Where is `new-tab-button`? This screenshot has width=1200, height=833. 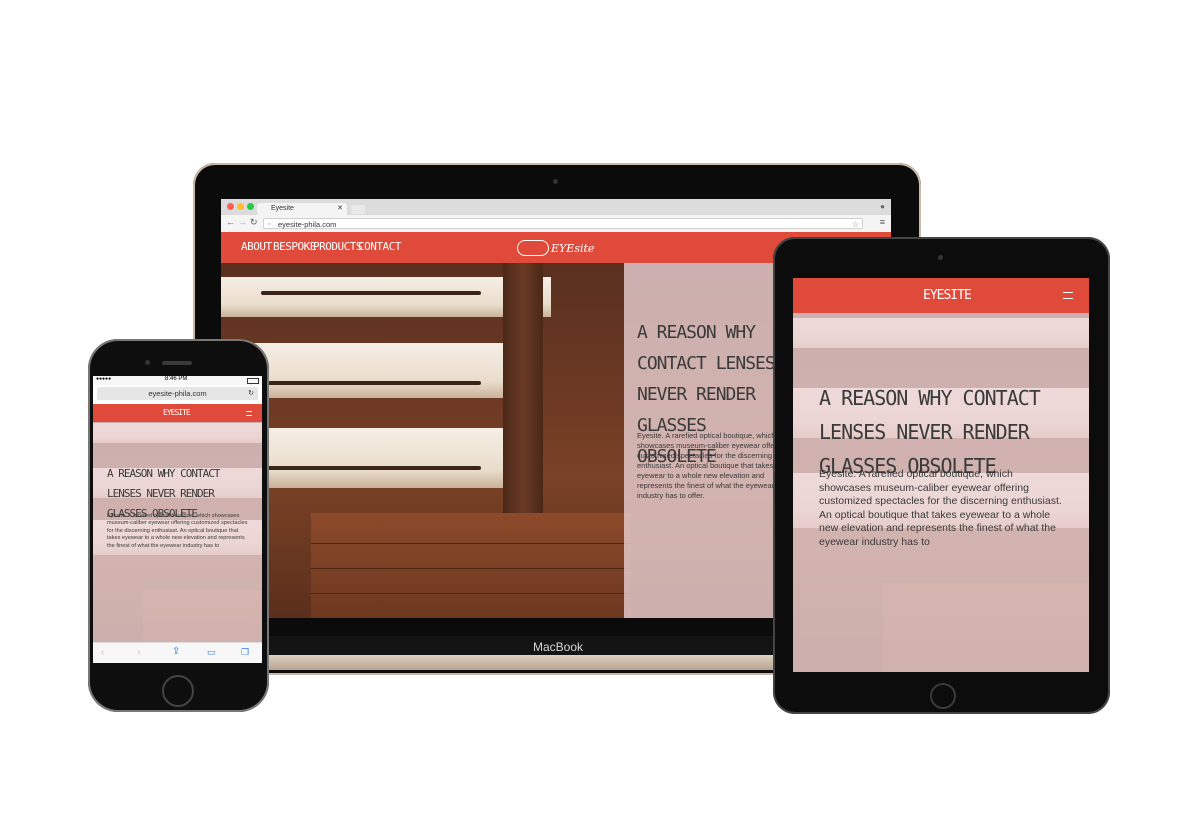 new-tab-button is located at coordinates (358, 209).